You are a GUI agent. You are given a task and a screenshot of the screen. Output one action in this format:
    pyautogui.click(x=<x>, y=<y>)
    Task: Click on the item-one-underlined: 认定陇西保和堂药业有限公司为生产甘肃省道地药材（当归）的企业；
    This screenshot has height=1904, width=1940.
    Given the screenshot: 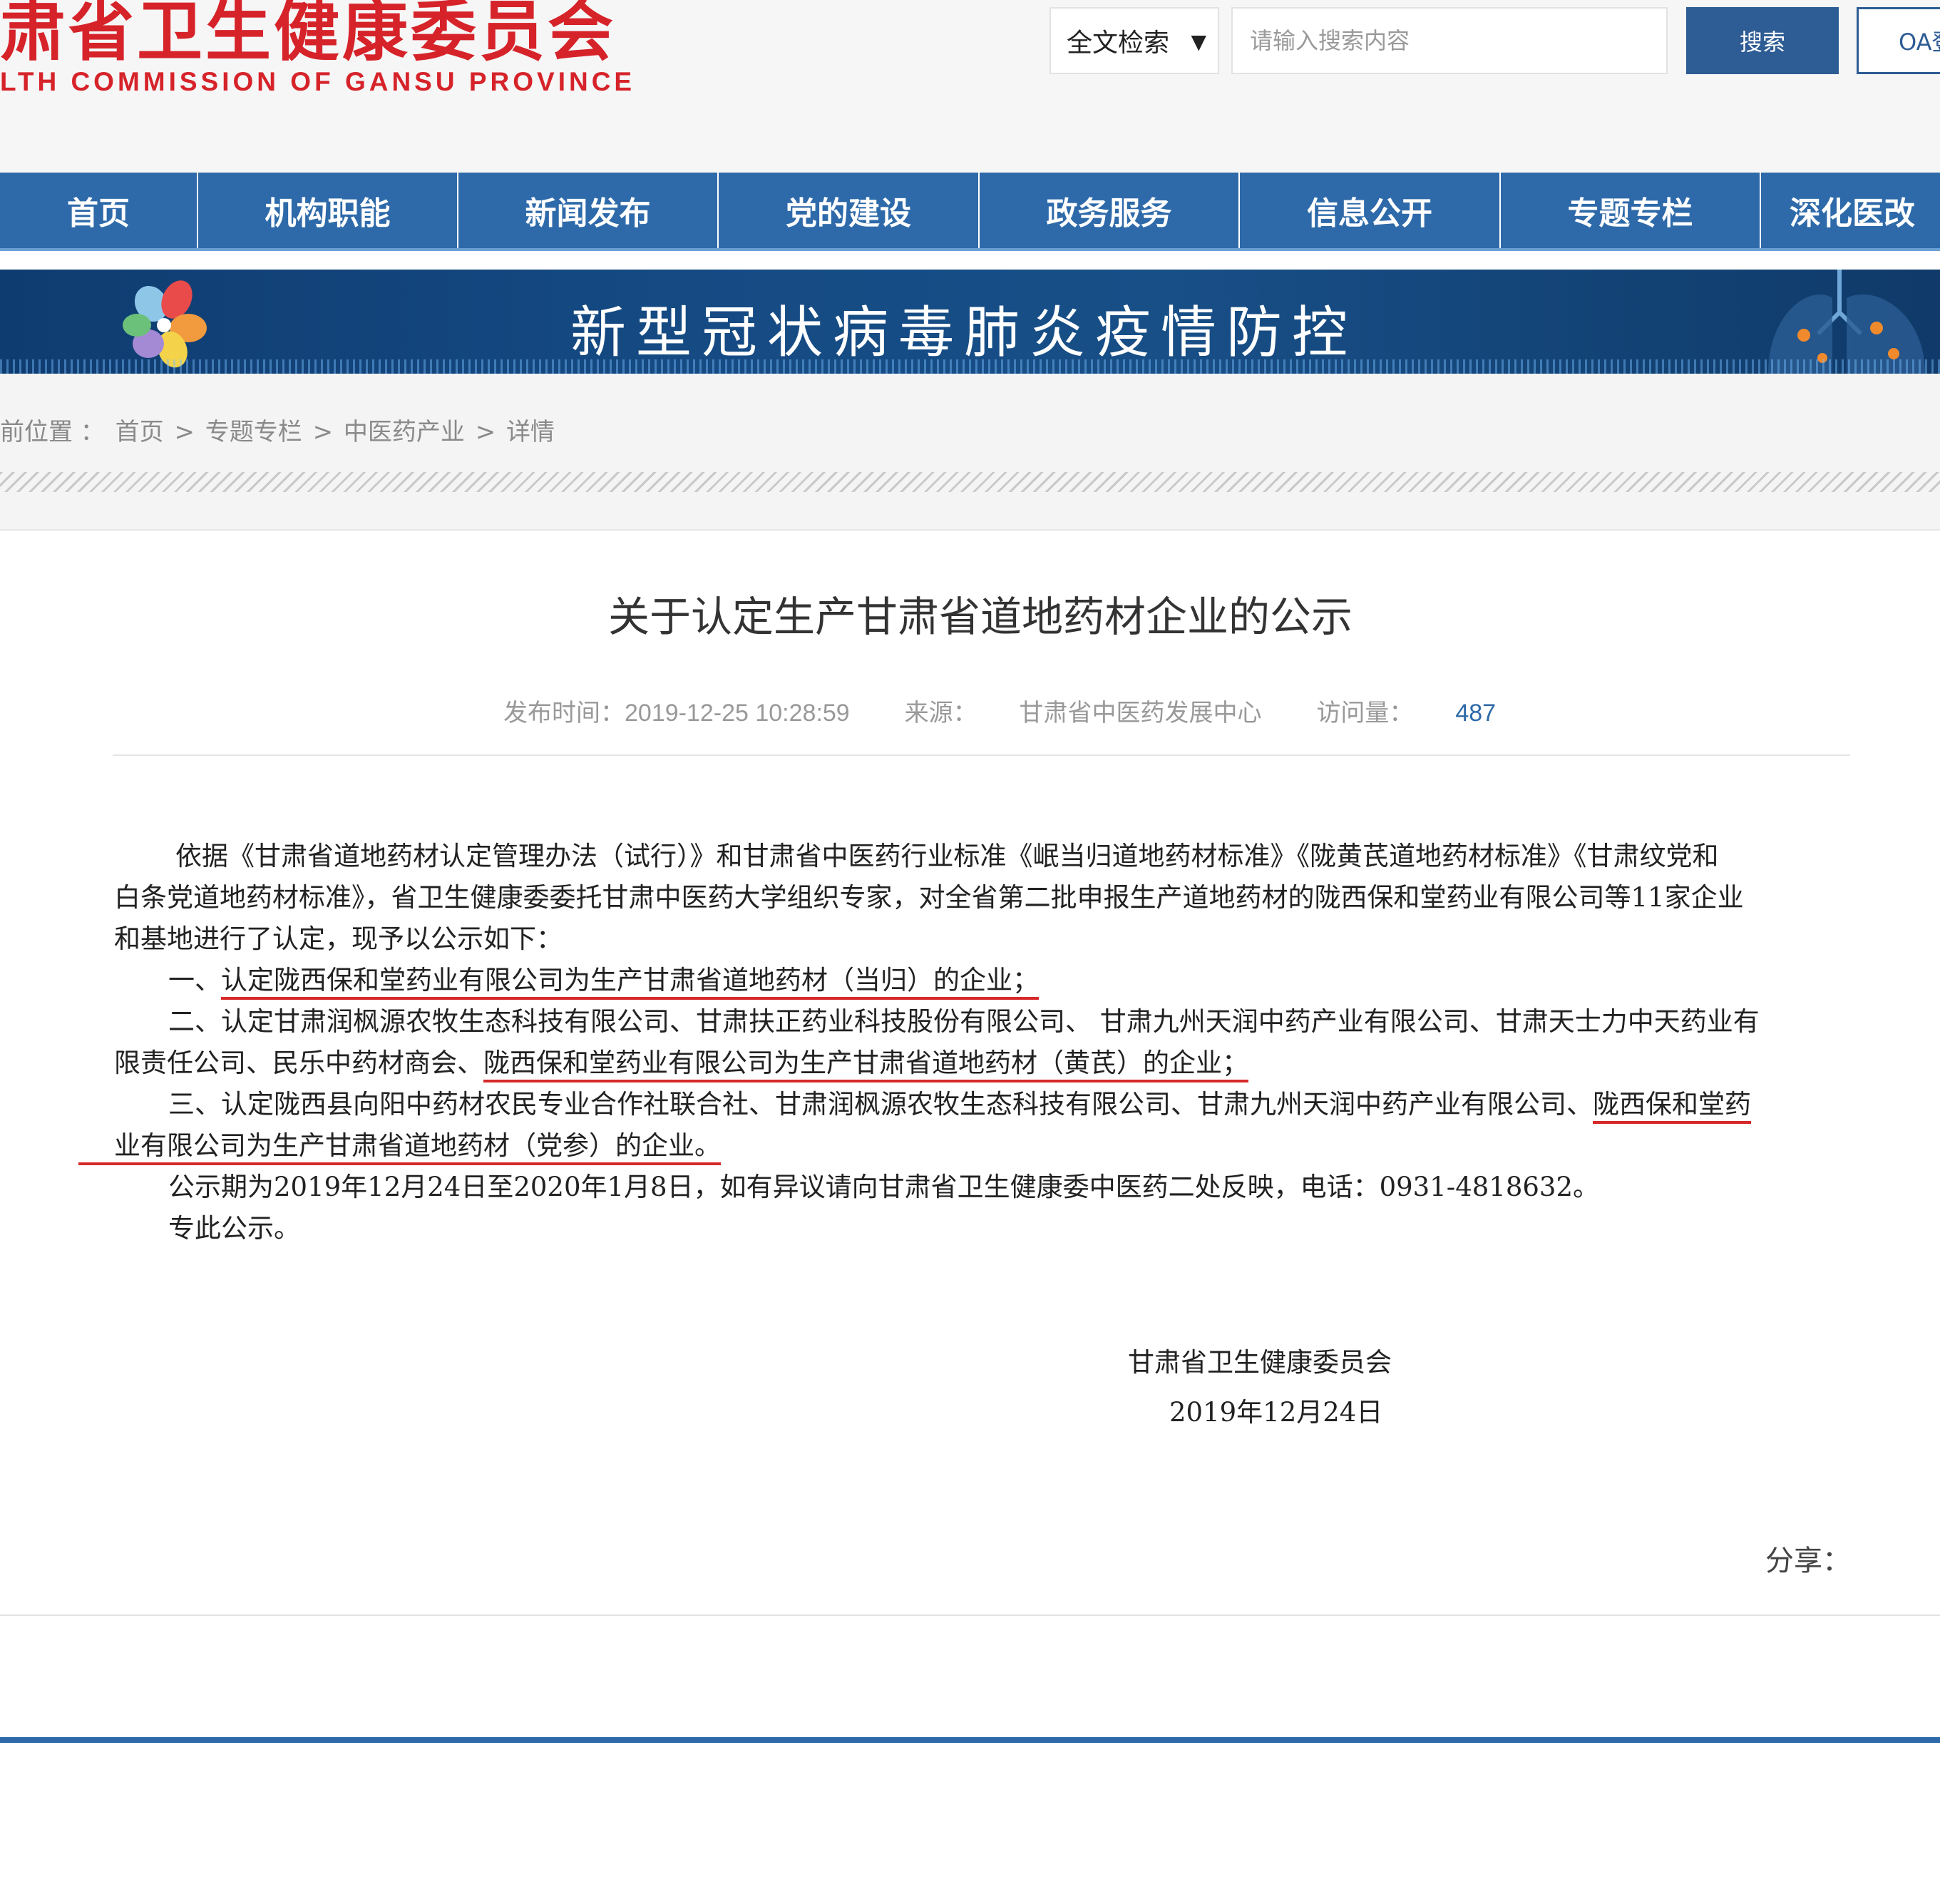 What is the action you would take?
    pyautogui.click(x=630, y=982)
    